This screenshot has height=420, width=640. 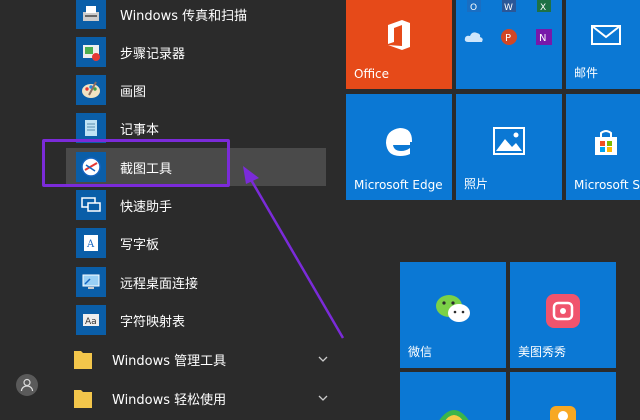 What do you see at coordinates (453, 309) in the screenshot?
I see `wechat-icon` at bounding box center [453, 309].